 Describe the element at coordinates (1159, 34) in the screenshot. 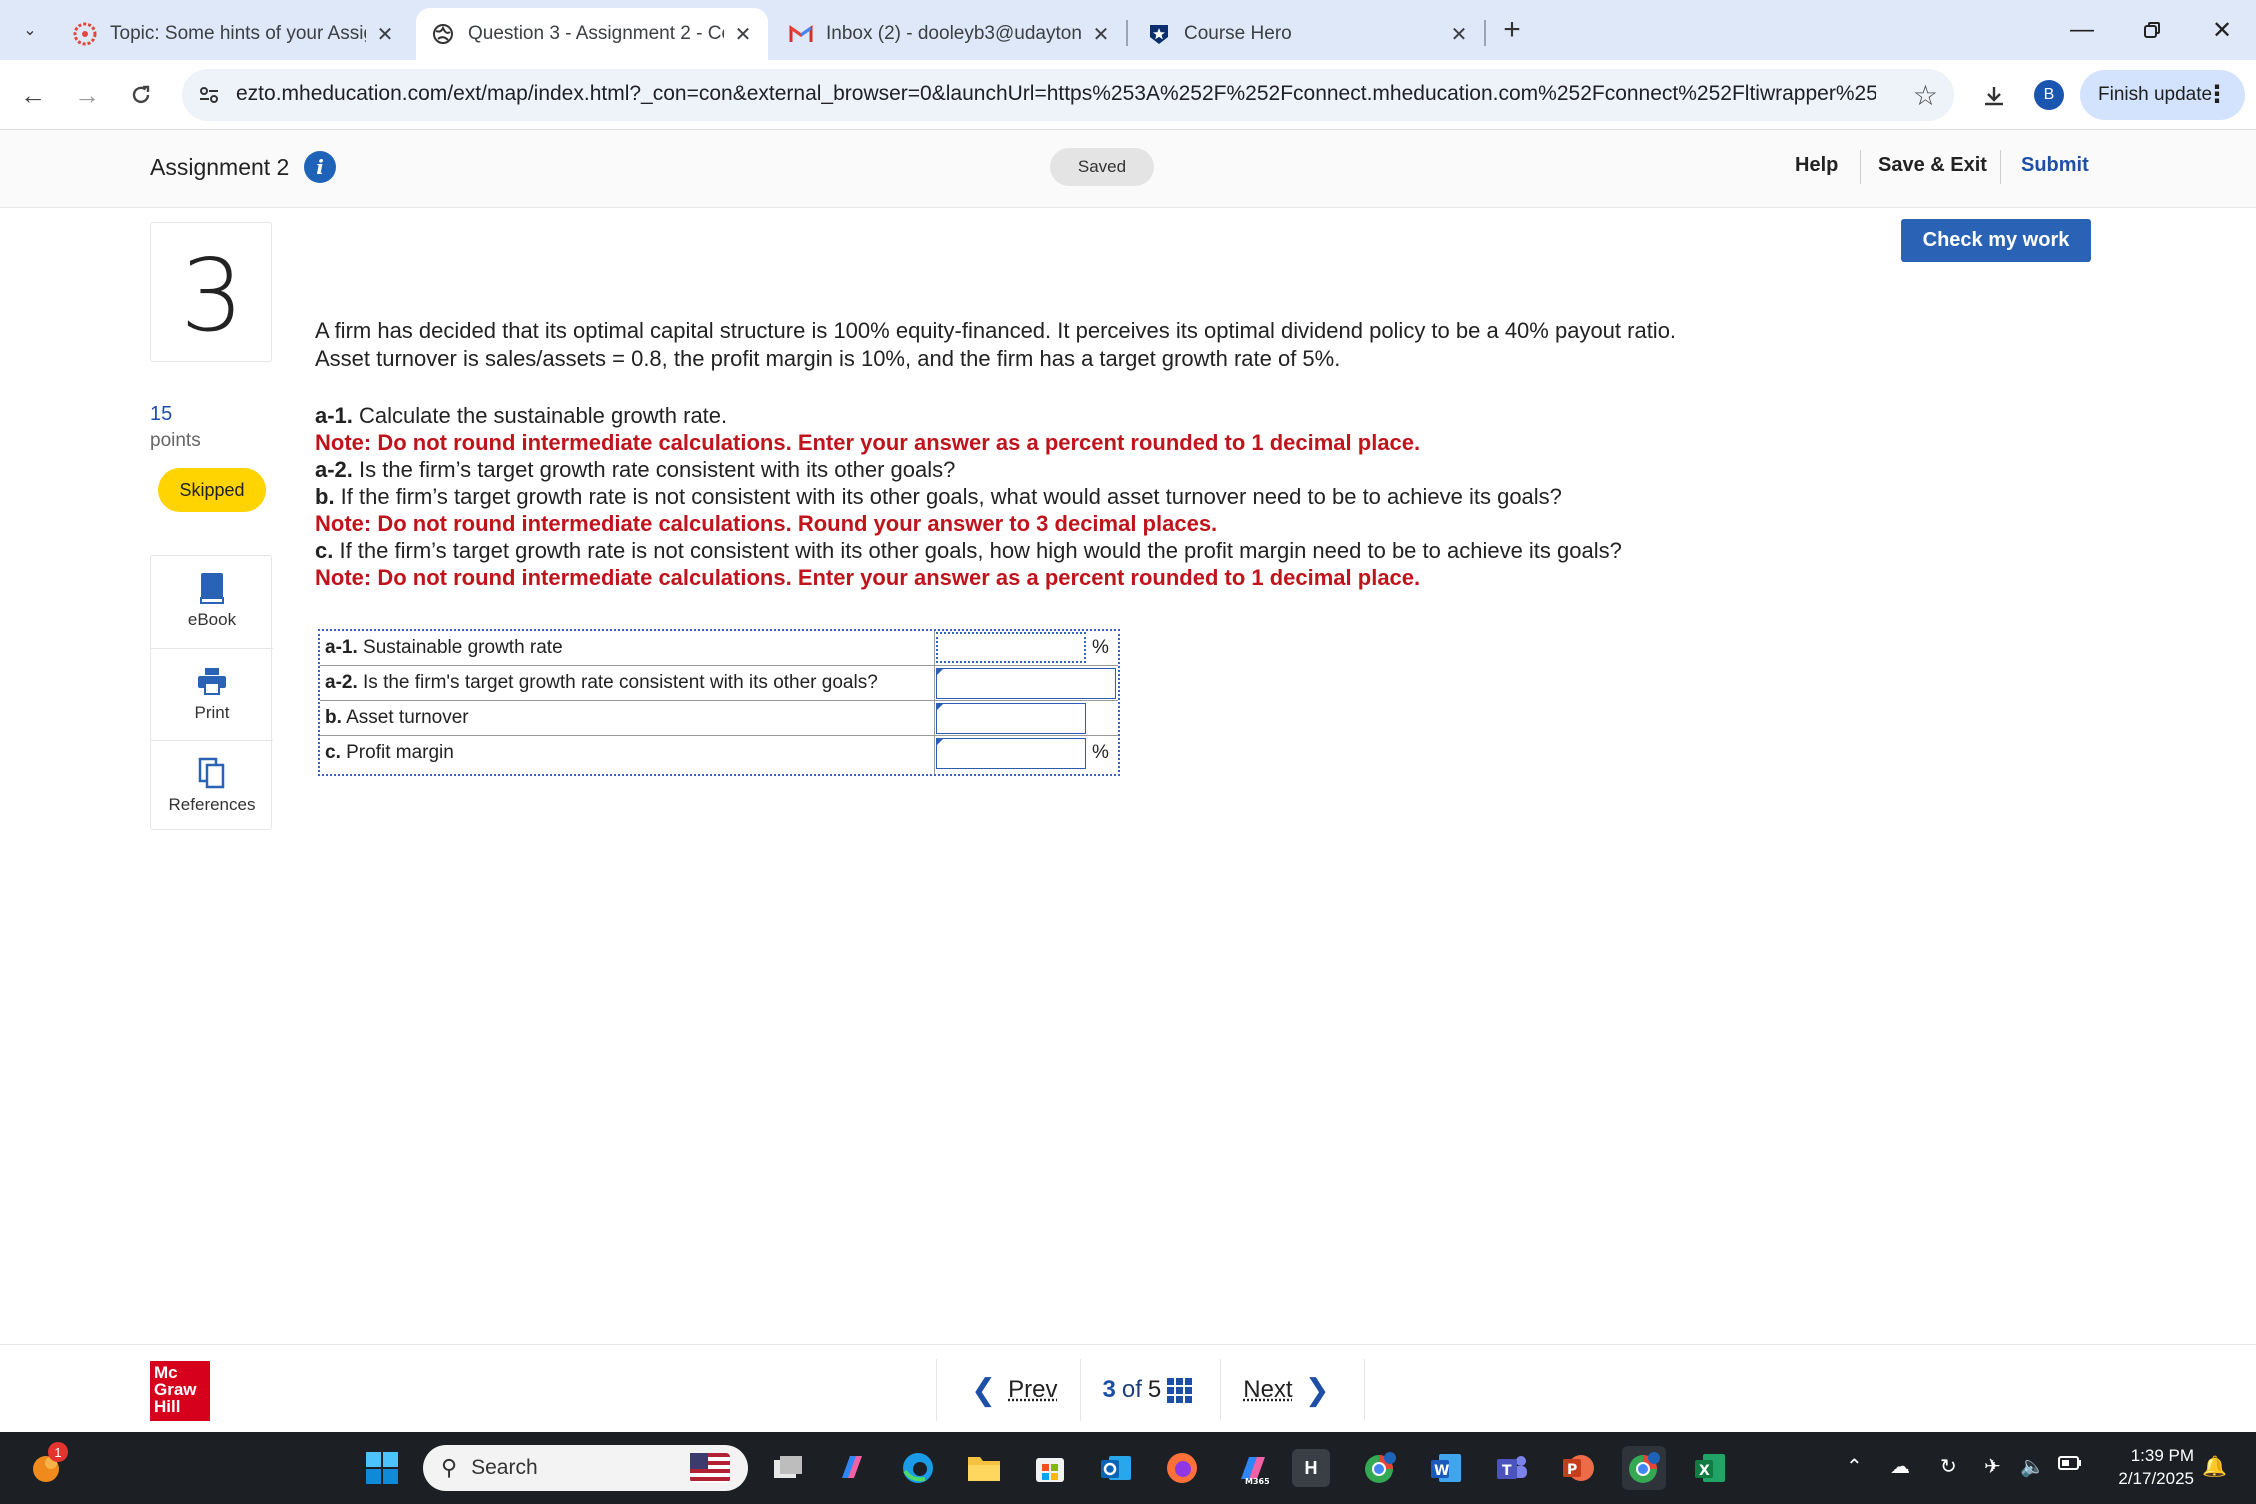

I see `coursehero-icon` at that location.